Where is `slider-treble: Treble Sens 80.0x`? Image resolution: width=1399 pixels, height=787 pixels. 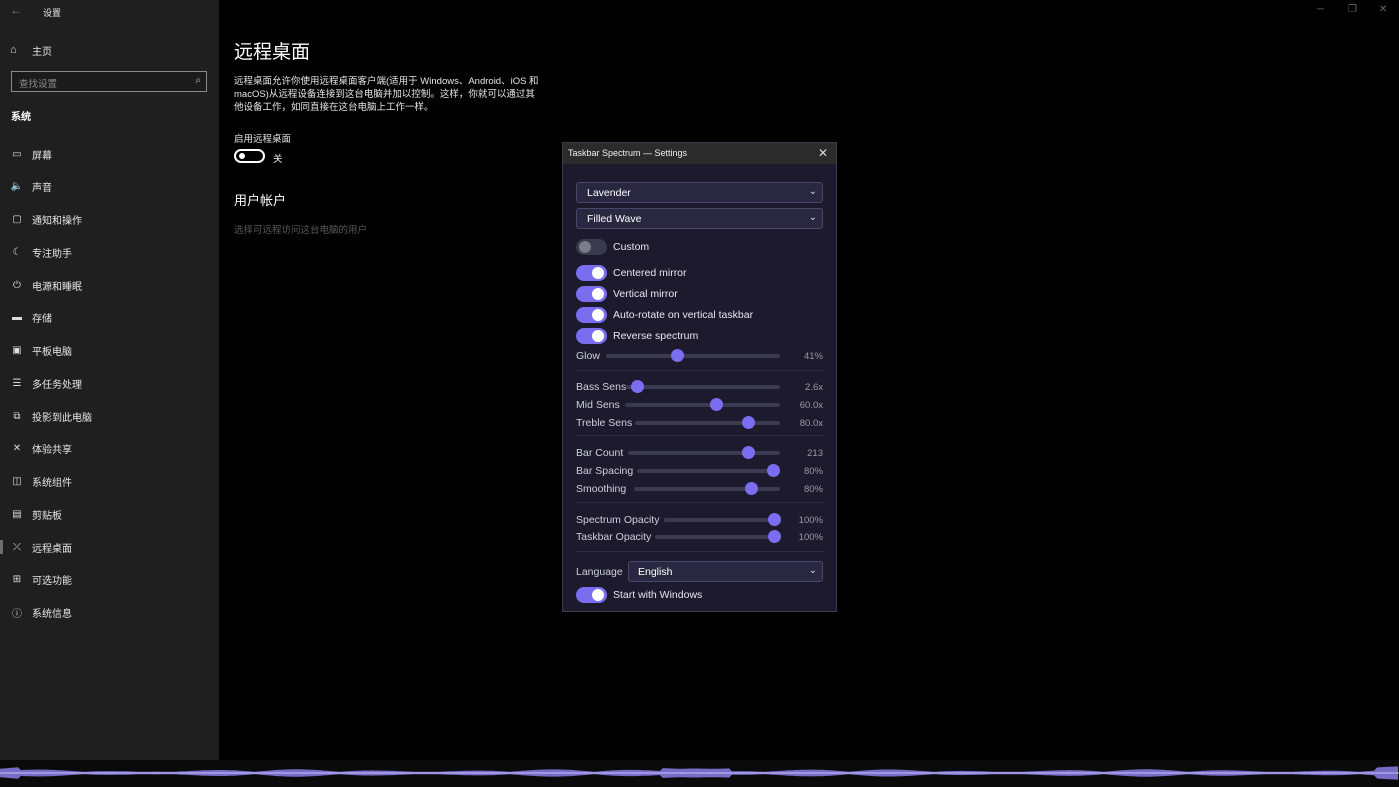
slider-treble: Treble Sens 80.0x is located at coordinates (699, 423).